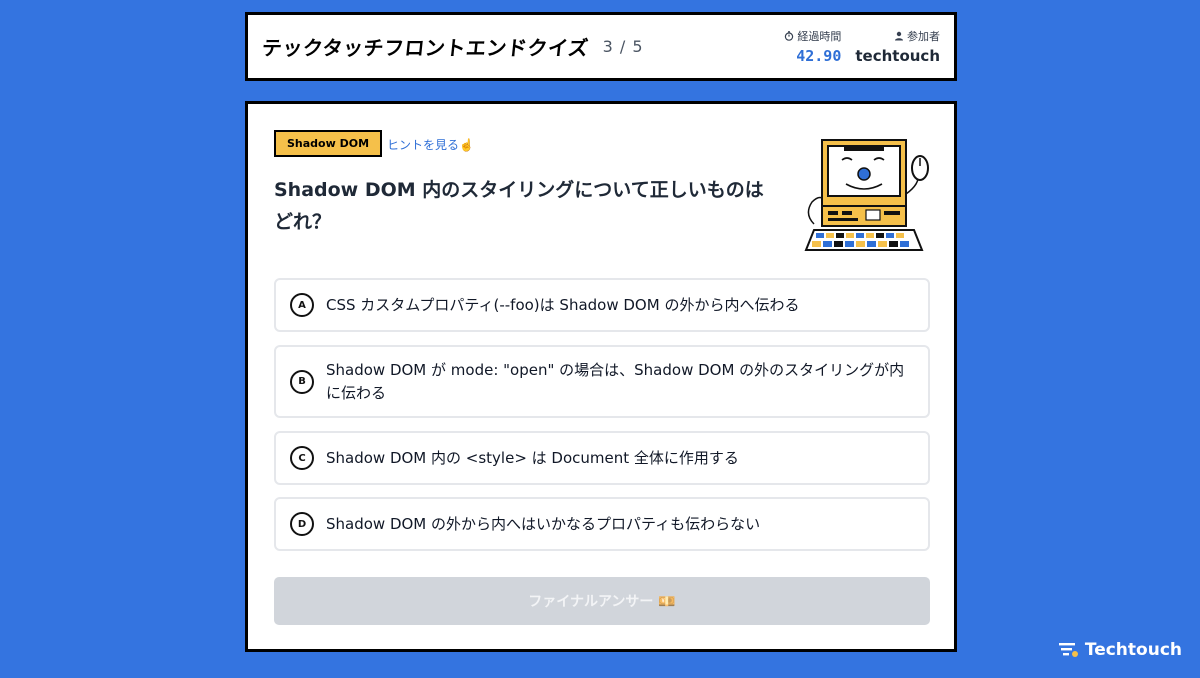 This screenshot has width=1200, height=678. Describe the element at coordinates (543, 523) in the screenshot. I see `option-text: Shadow DOM の外から内へはいかなるプロパティも伝わらない` at that location.